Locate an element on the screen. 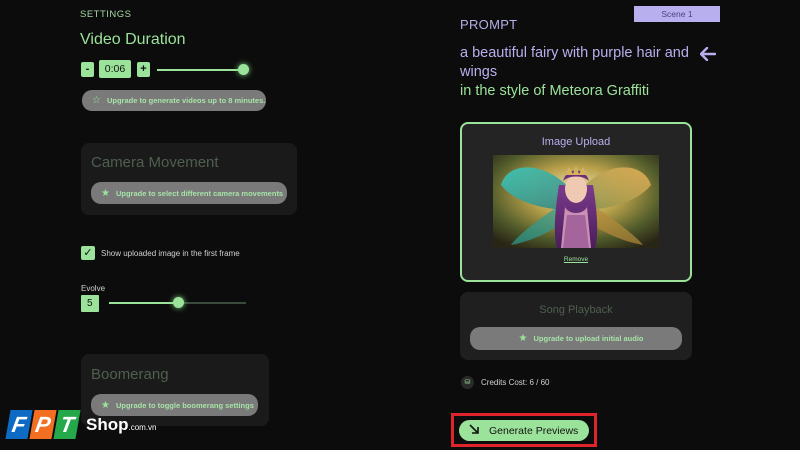 The image size is (800, 450). show-uploaded-label: Show uploaded image in the first frame is located at coordinates (170, 253).